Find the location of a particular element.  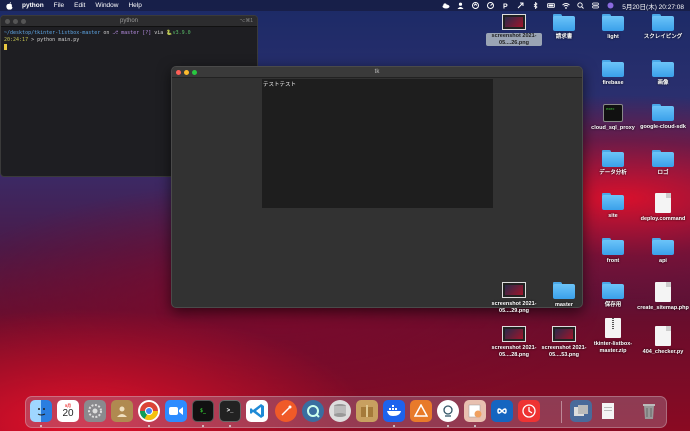

postman-icon is located at coordinates (286, 411).